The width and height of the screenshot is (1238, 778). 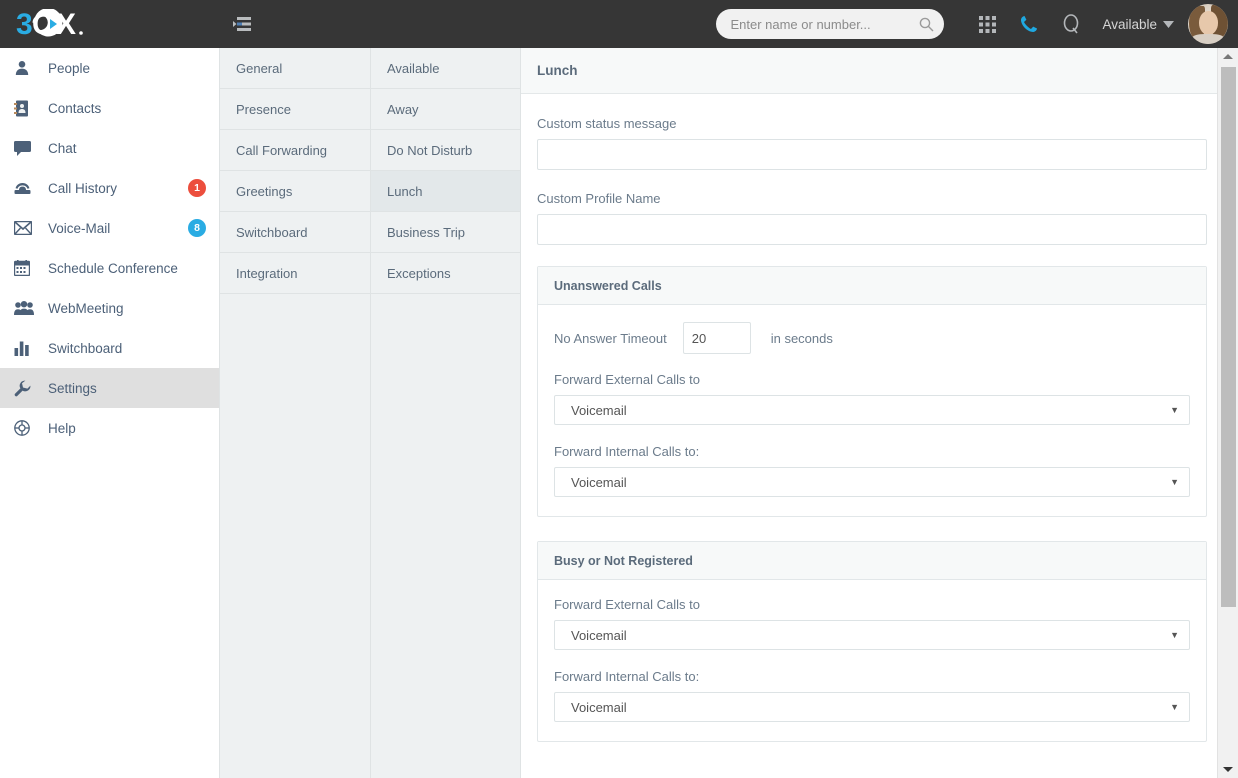 What do you see at coordinates (445, 150) in the screenshot?
I see `profile-do-not-disturb: Do Not Disturb` at bounding box center [445, 150].